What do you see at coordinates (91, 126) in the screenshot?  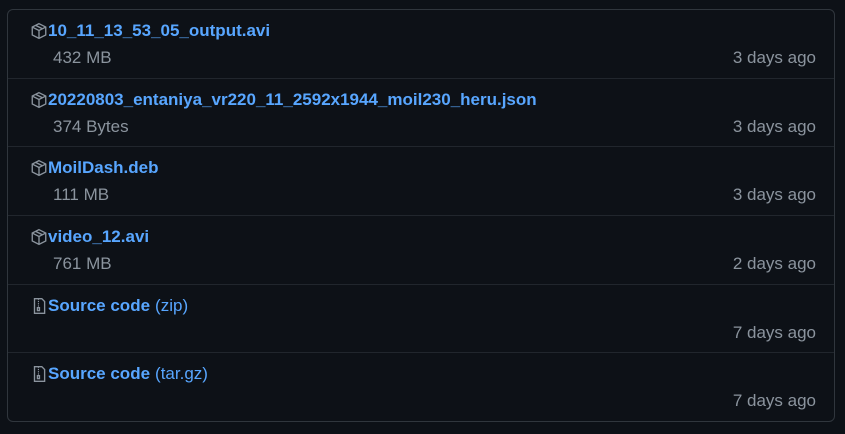 I see `asset-size: 374 Bytes` at bounding box center [91, 126].